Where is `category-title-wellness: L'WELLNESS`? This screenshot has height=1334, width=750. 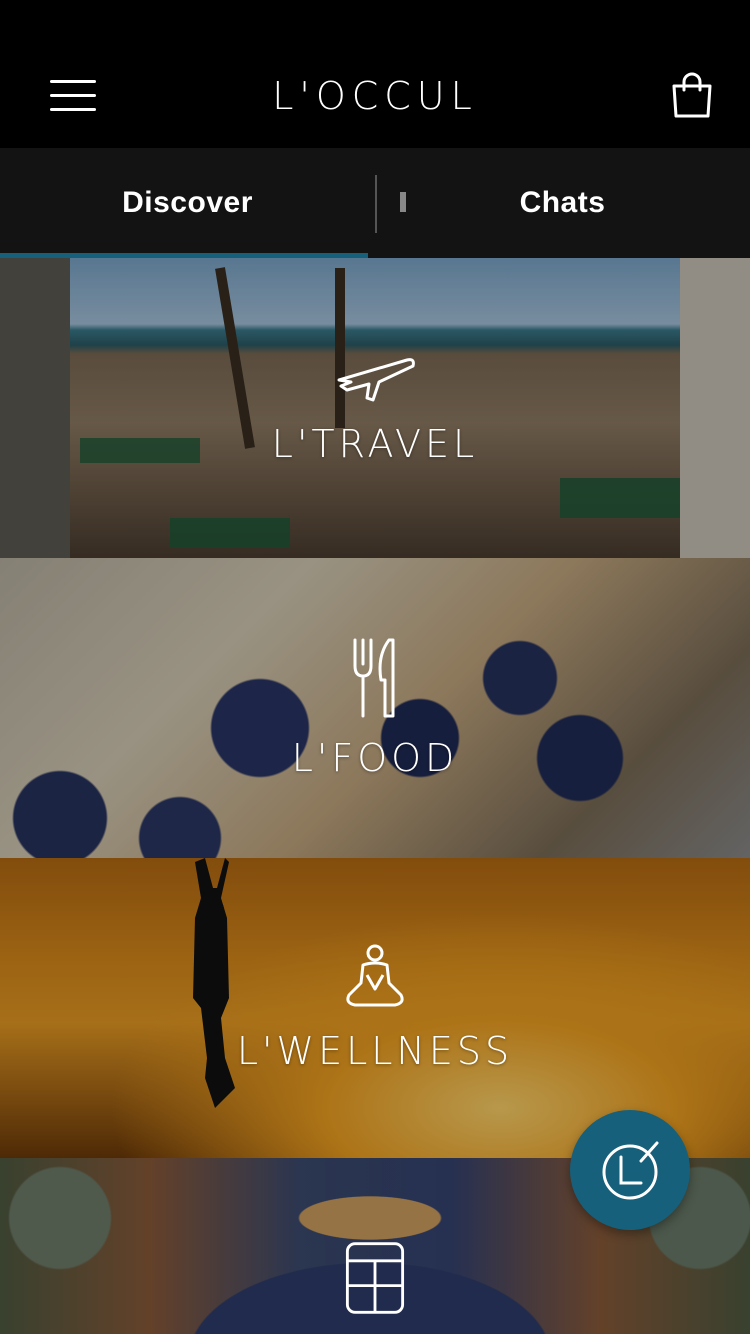
category-title-wellness: L'WELLNESS is located at coordinates (375, 1051).